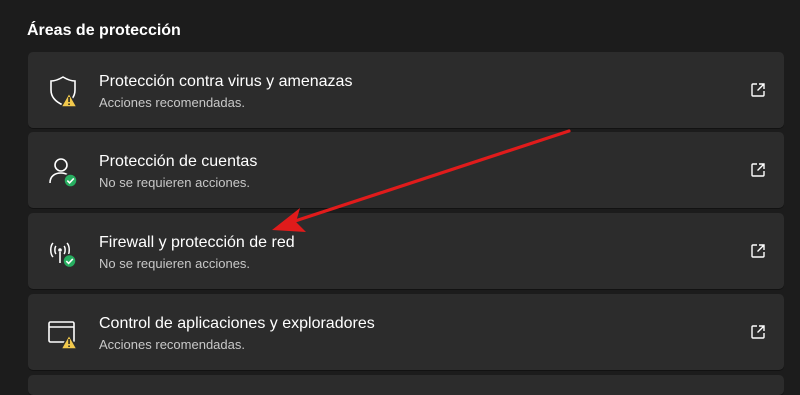  I want to click on person-check-icon, so click(63, 171).